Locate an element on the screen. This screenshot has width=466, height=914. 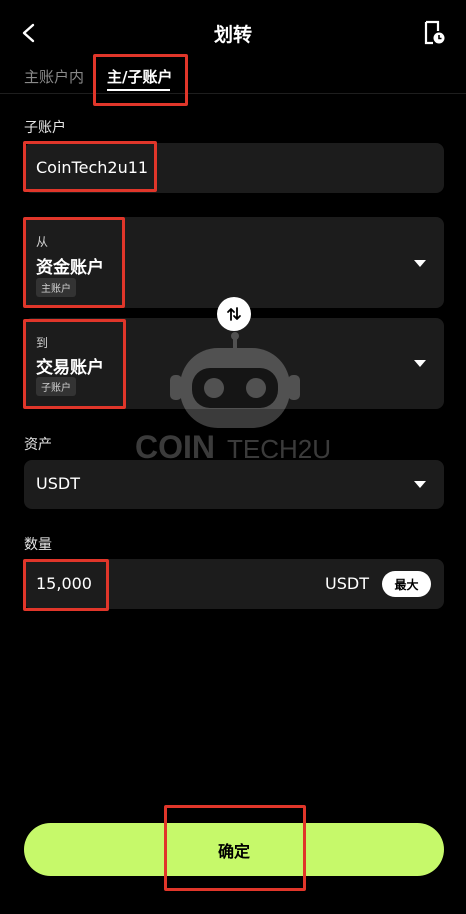
subaccount-field: CoinTech2u11 is located at coordinates (234, 168).